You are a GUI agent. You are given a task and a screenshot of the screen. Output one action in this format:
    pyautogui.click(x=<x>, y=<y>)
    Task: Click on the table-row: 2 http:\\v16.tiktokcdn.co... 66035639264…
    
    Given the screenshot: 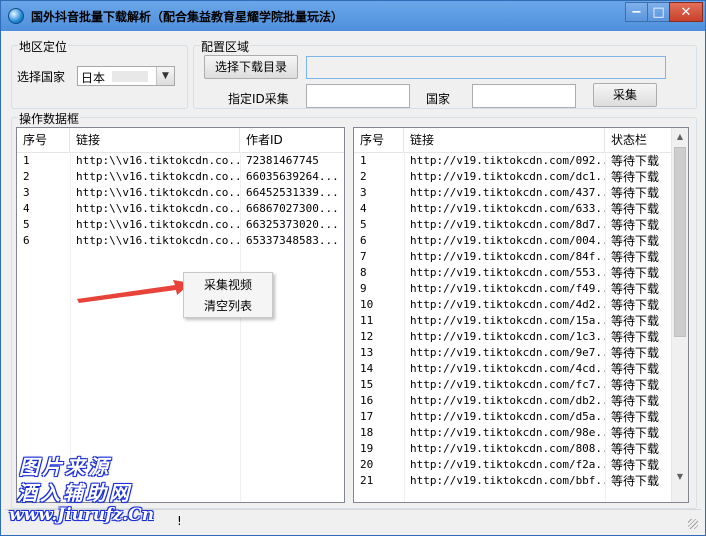 What is the action you would take?
    pyautogui.click(x=180, y=177)
    